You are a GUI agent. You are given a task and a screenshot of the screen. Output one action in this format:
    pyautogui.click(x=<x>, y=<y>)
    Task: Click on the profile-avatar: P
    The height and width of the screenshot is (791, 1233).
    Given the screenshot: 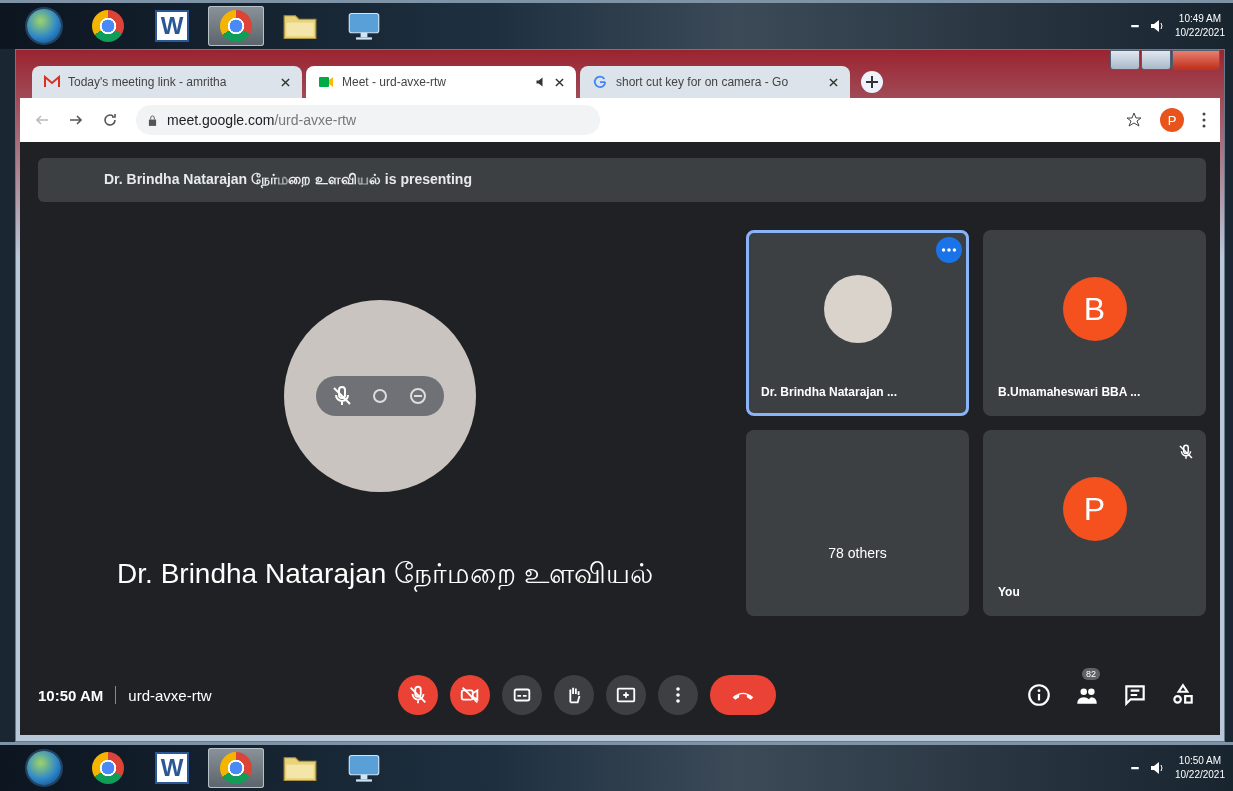 What is the action you would take?
    pyautogui.click(x=1172, y=120)
    